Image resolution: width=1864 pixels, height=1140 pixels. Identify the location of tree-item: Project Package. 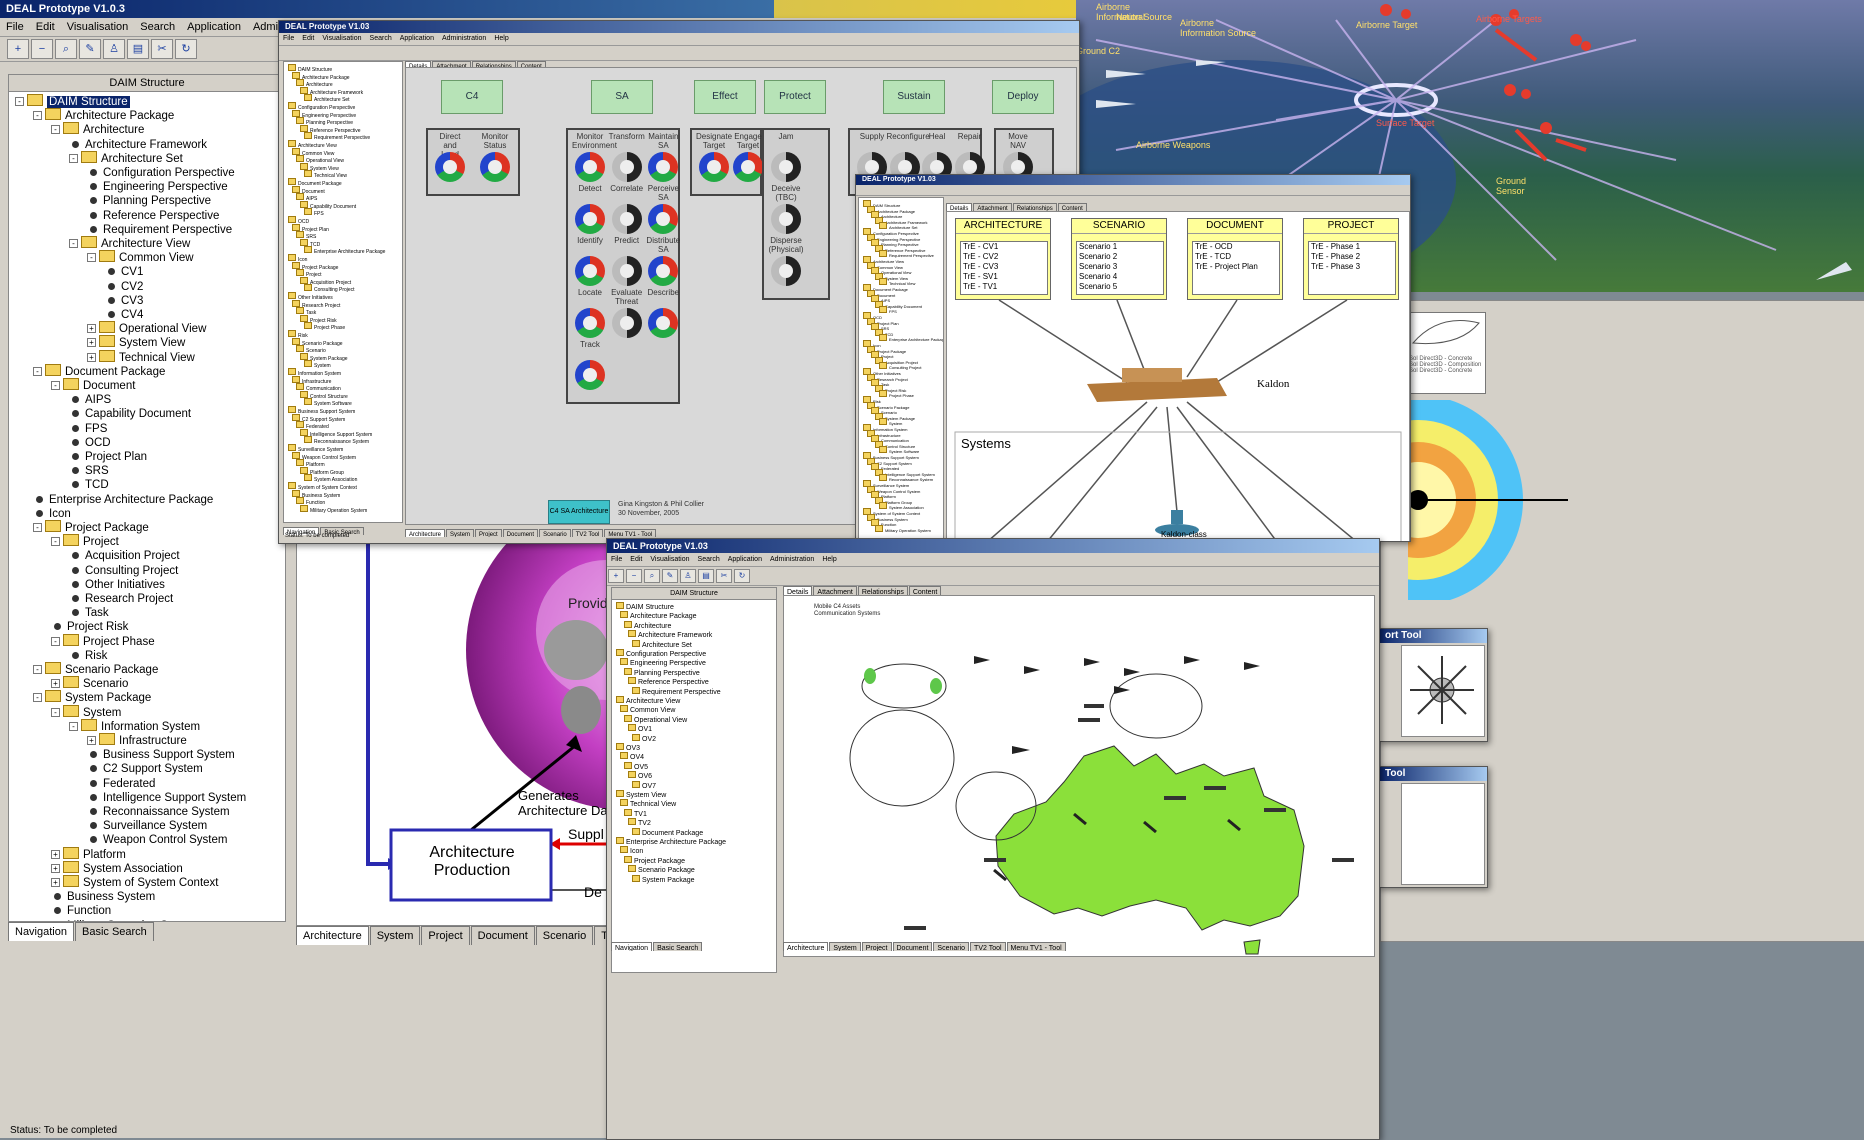
(654, 860).